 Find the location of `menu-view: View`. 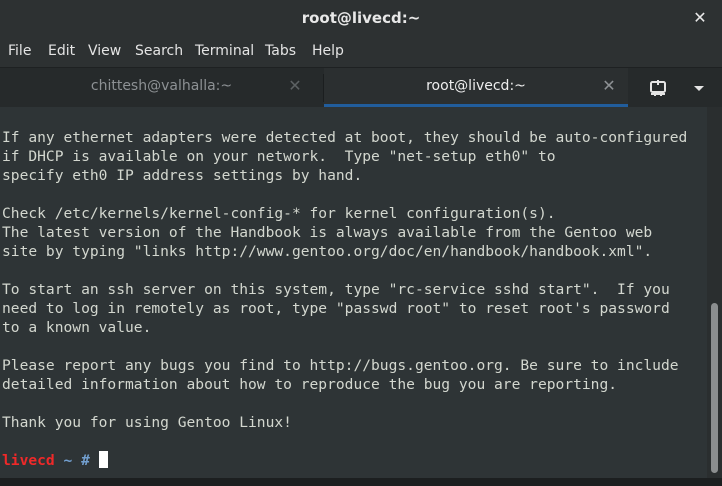

menu-view: View is located at coordinates (104, 51).